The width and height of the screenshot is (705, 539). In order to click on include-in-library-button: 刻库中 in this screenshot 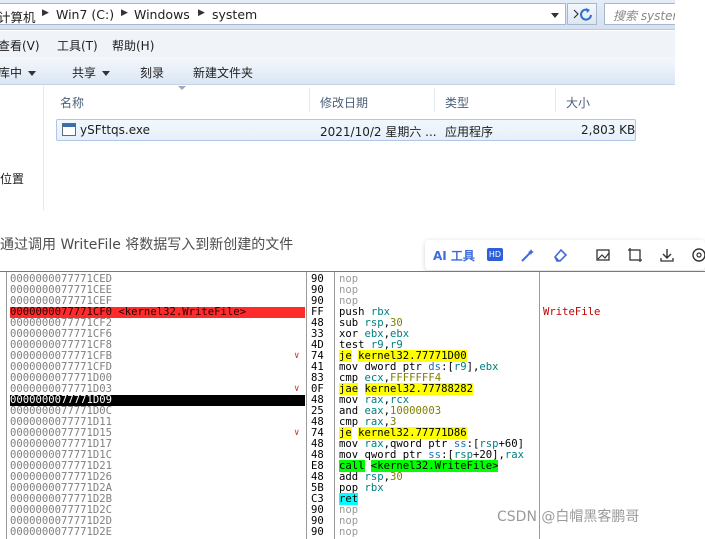, I will do `click(18, 72)`.